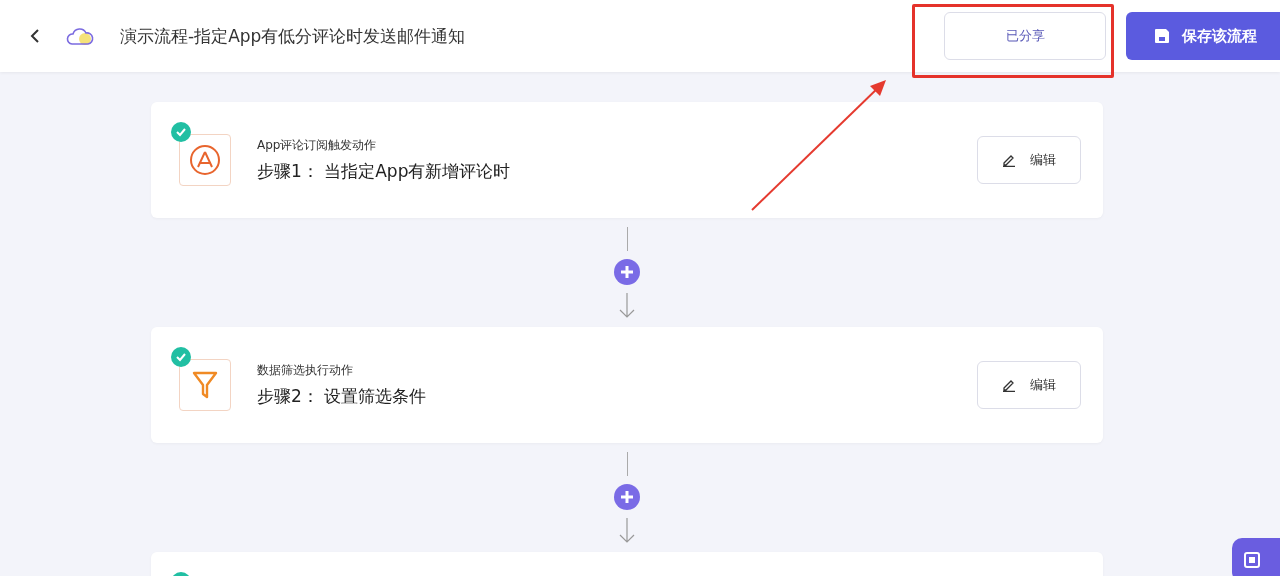 The image size is (1280, 576). I want to click on step-title: 步骤2： 设置筛选条件, so click(342, 396).